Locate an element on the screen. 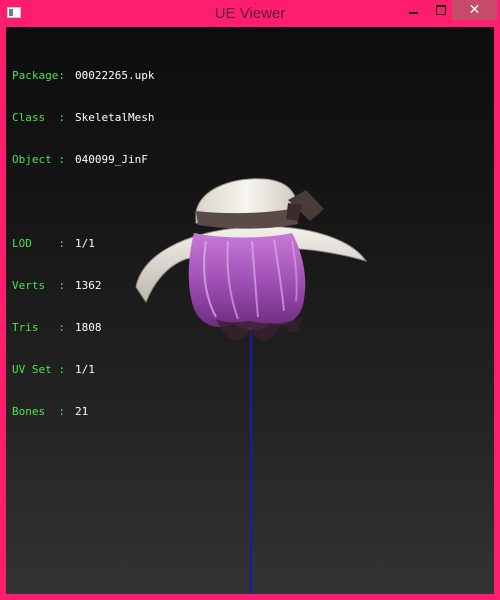 This screenshot has height=600, width=500. title-bar: UE Viewer ✕ is located at coordinates (250, 13).